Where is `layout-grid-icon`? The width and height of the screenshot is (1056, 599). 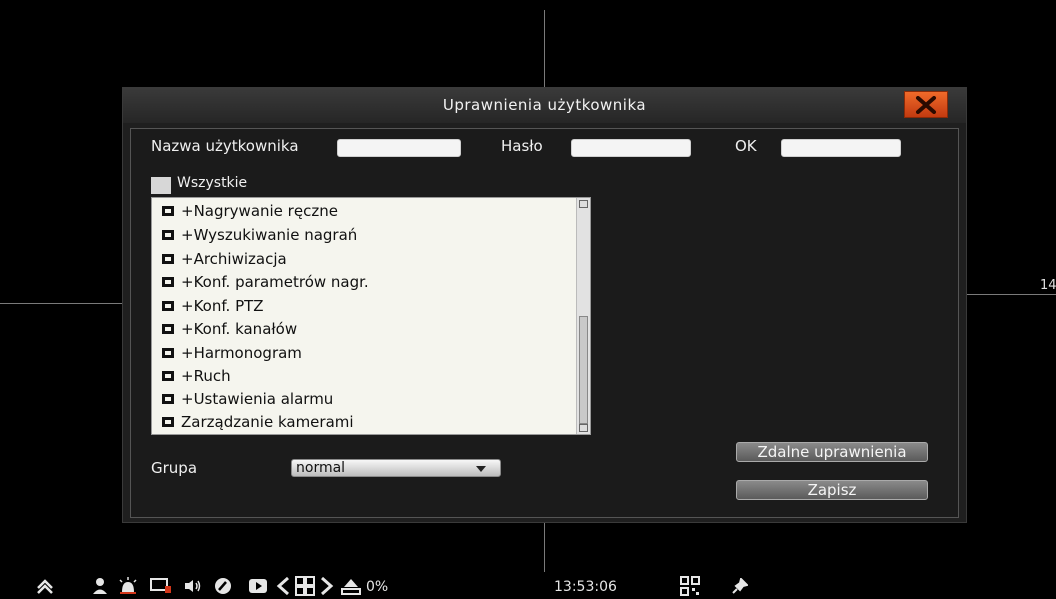 layout-grid-icon is located at coordinates (305, 586).